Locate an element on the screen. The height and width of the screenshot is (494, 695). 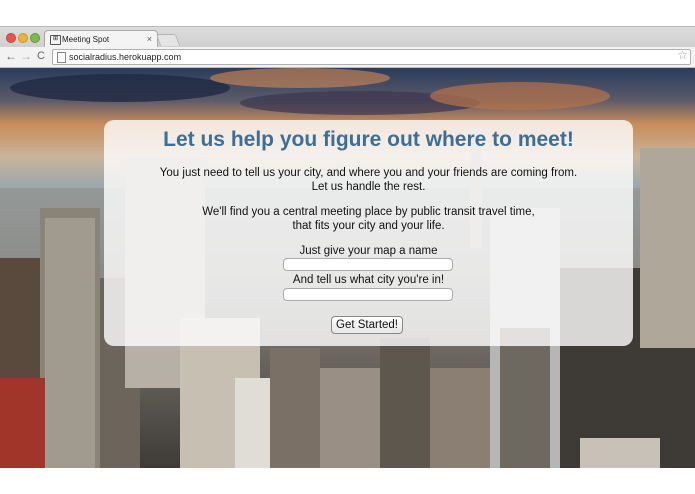
detail-text-2: that fits your city and your life. is located at coordinates (368, 226).